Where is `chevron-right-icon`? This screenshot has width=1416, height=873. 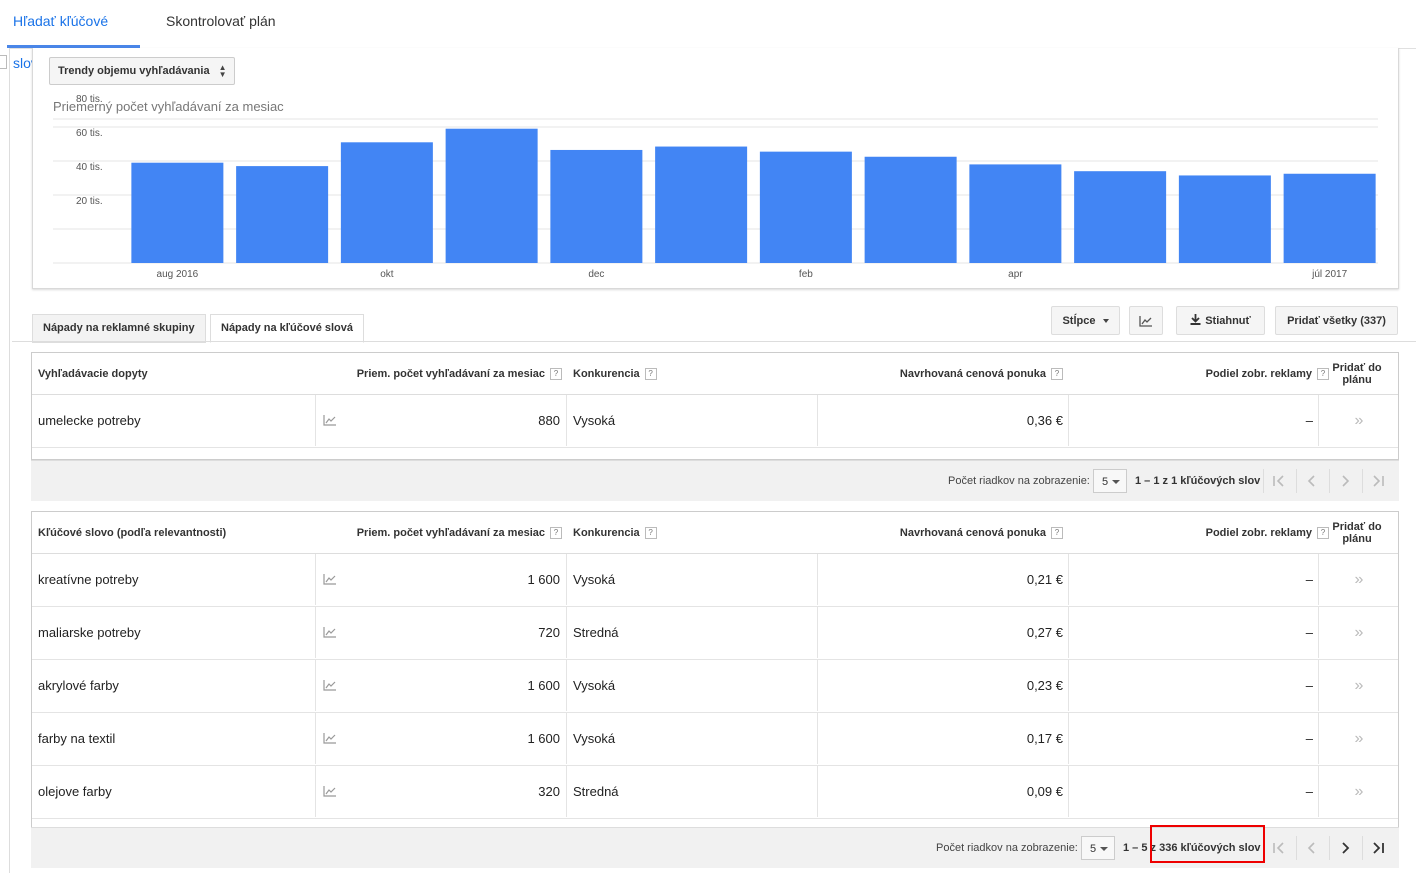 chevron-right-icon is located at coordinates (1346, 481).